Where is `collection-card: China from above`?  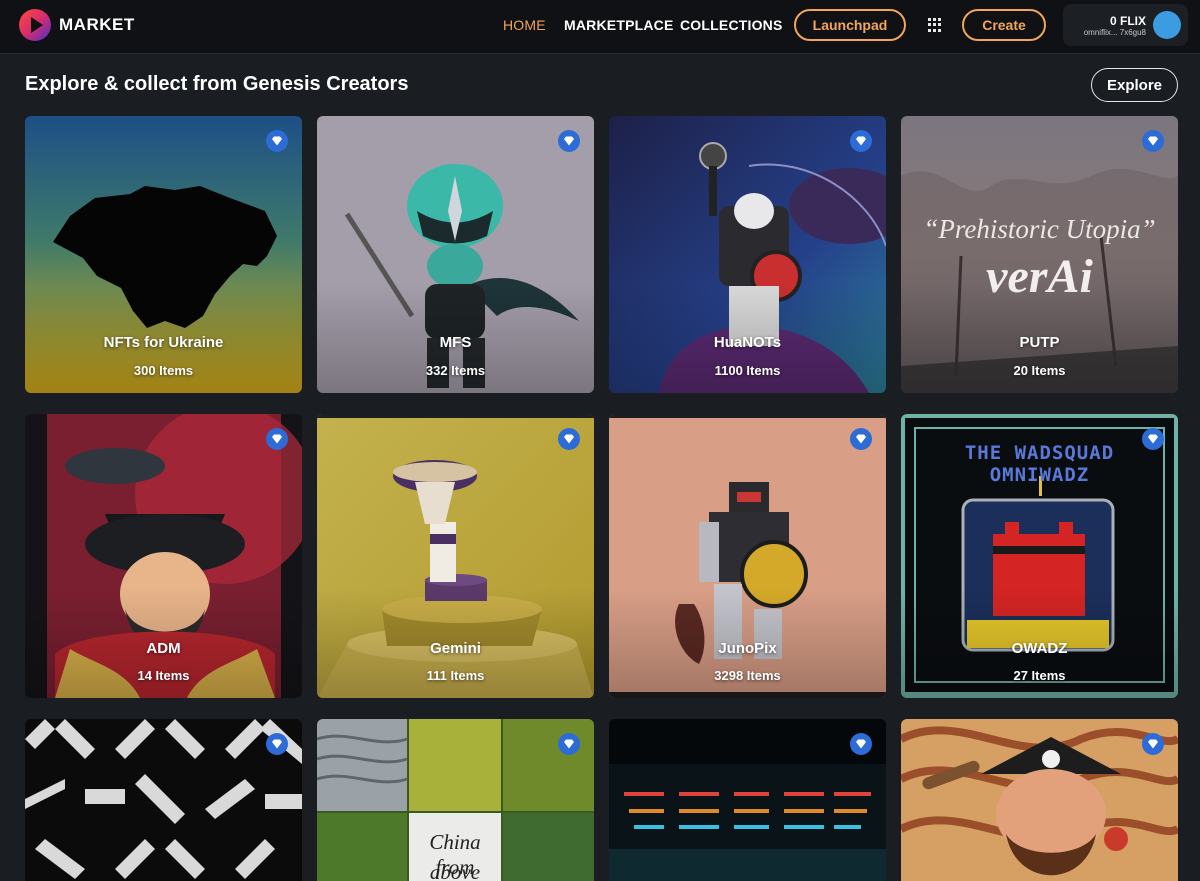 collection-card: China from above is located at coordinates (455, 800).